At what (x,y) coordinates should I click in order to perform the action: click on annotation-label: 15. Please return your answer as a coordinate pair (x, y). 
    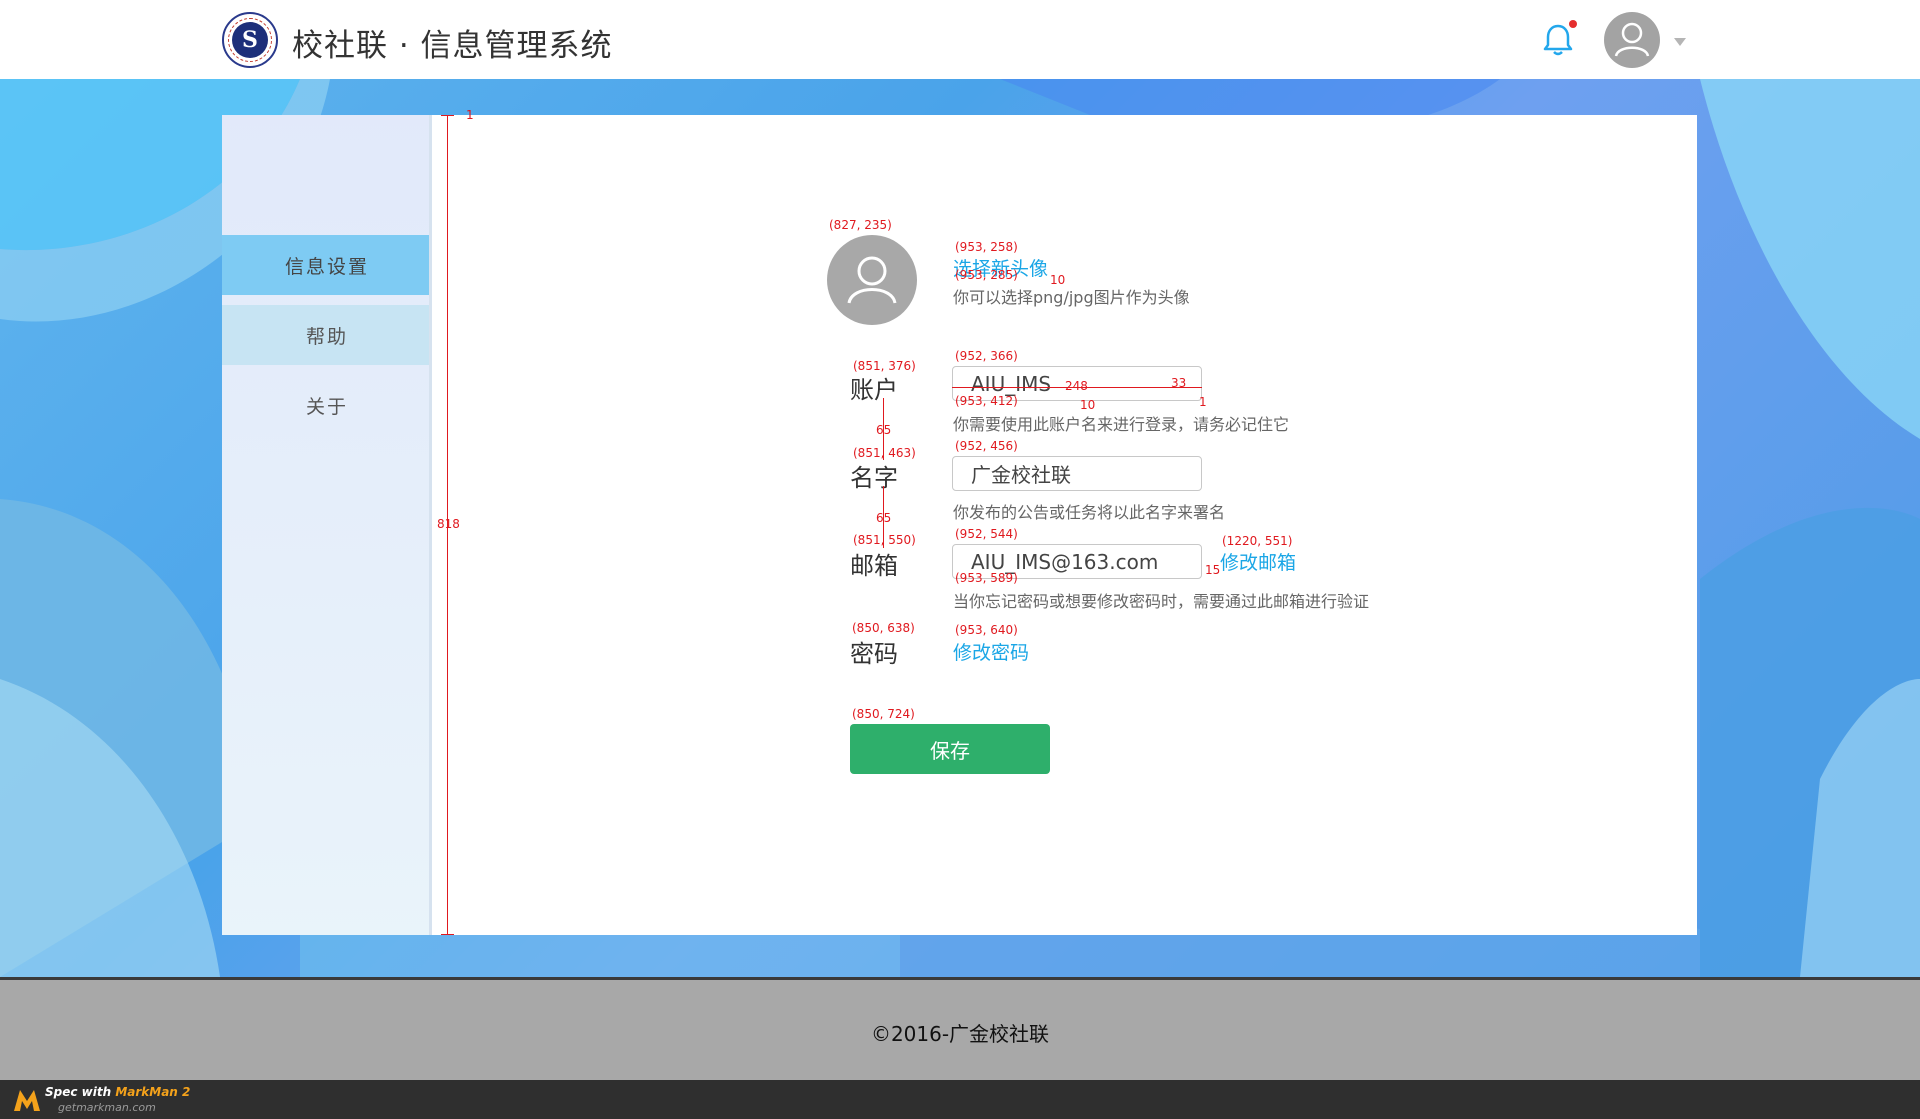
    Looking at the image, I should click on (1213, 570).